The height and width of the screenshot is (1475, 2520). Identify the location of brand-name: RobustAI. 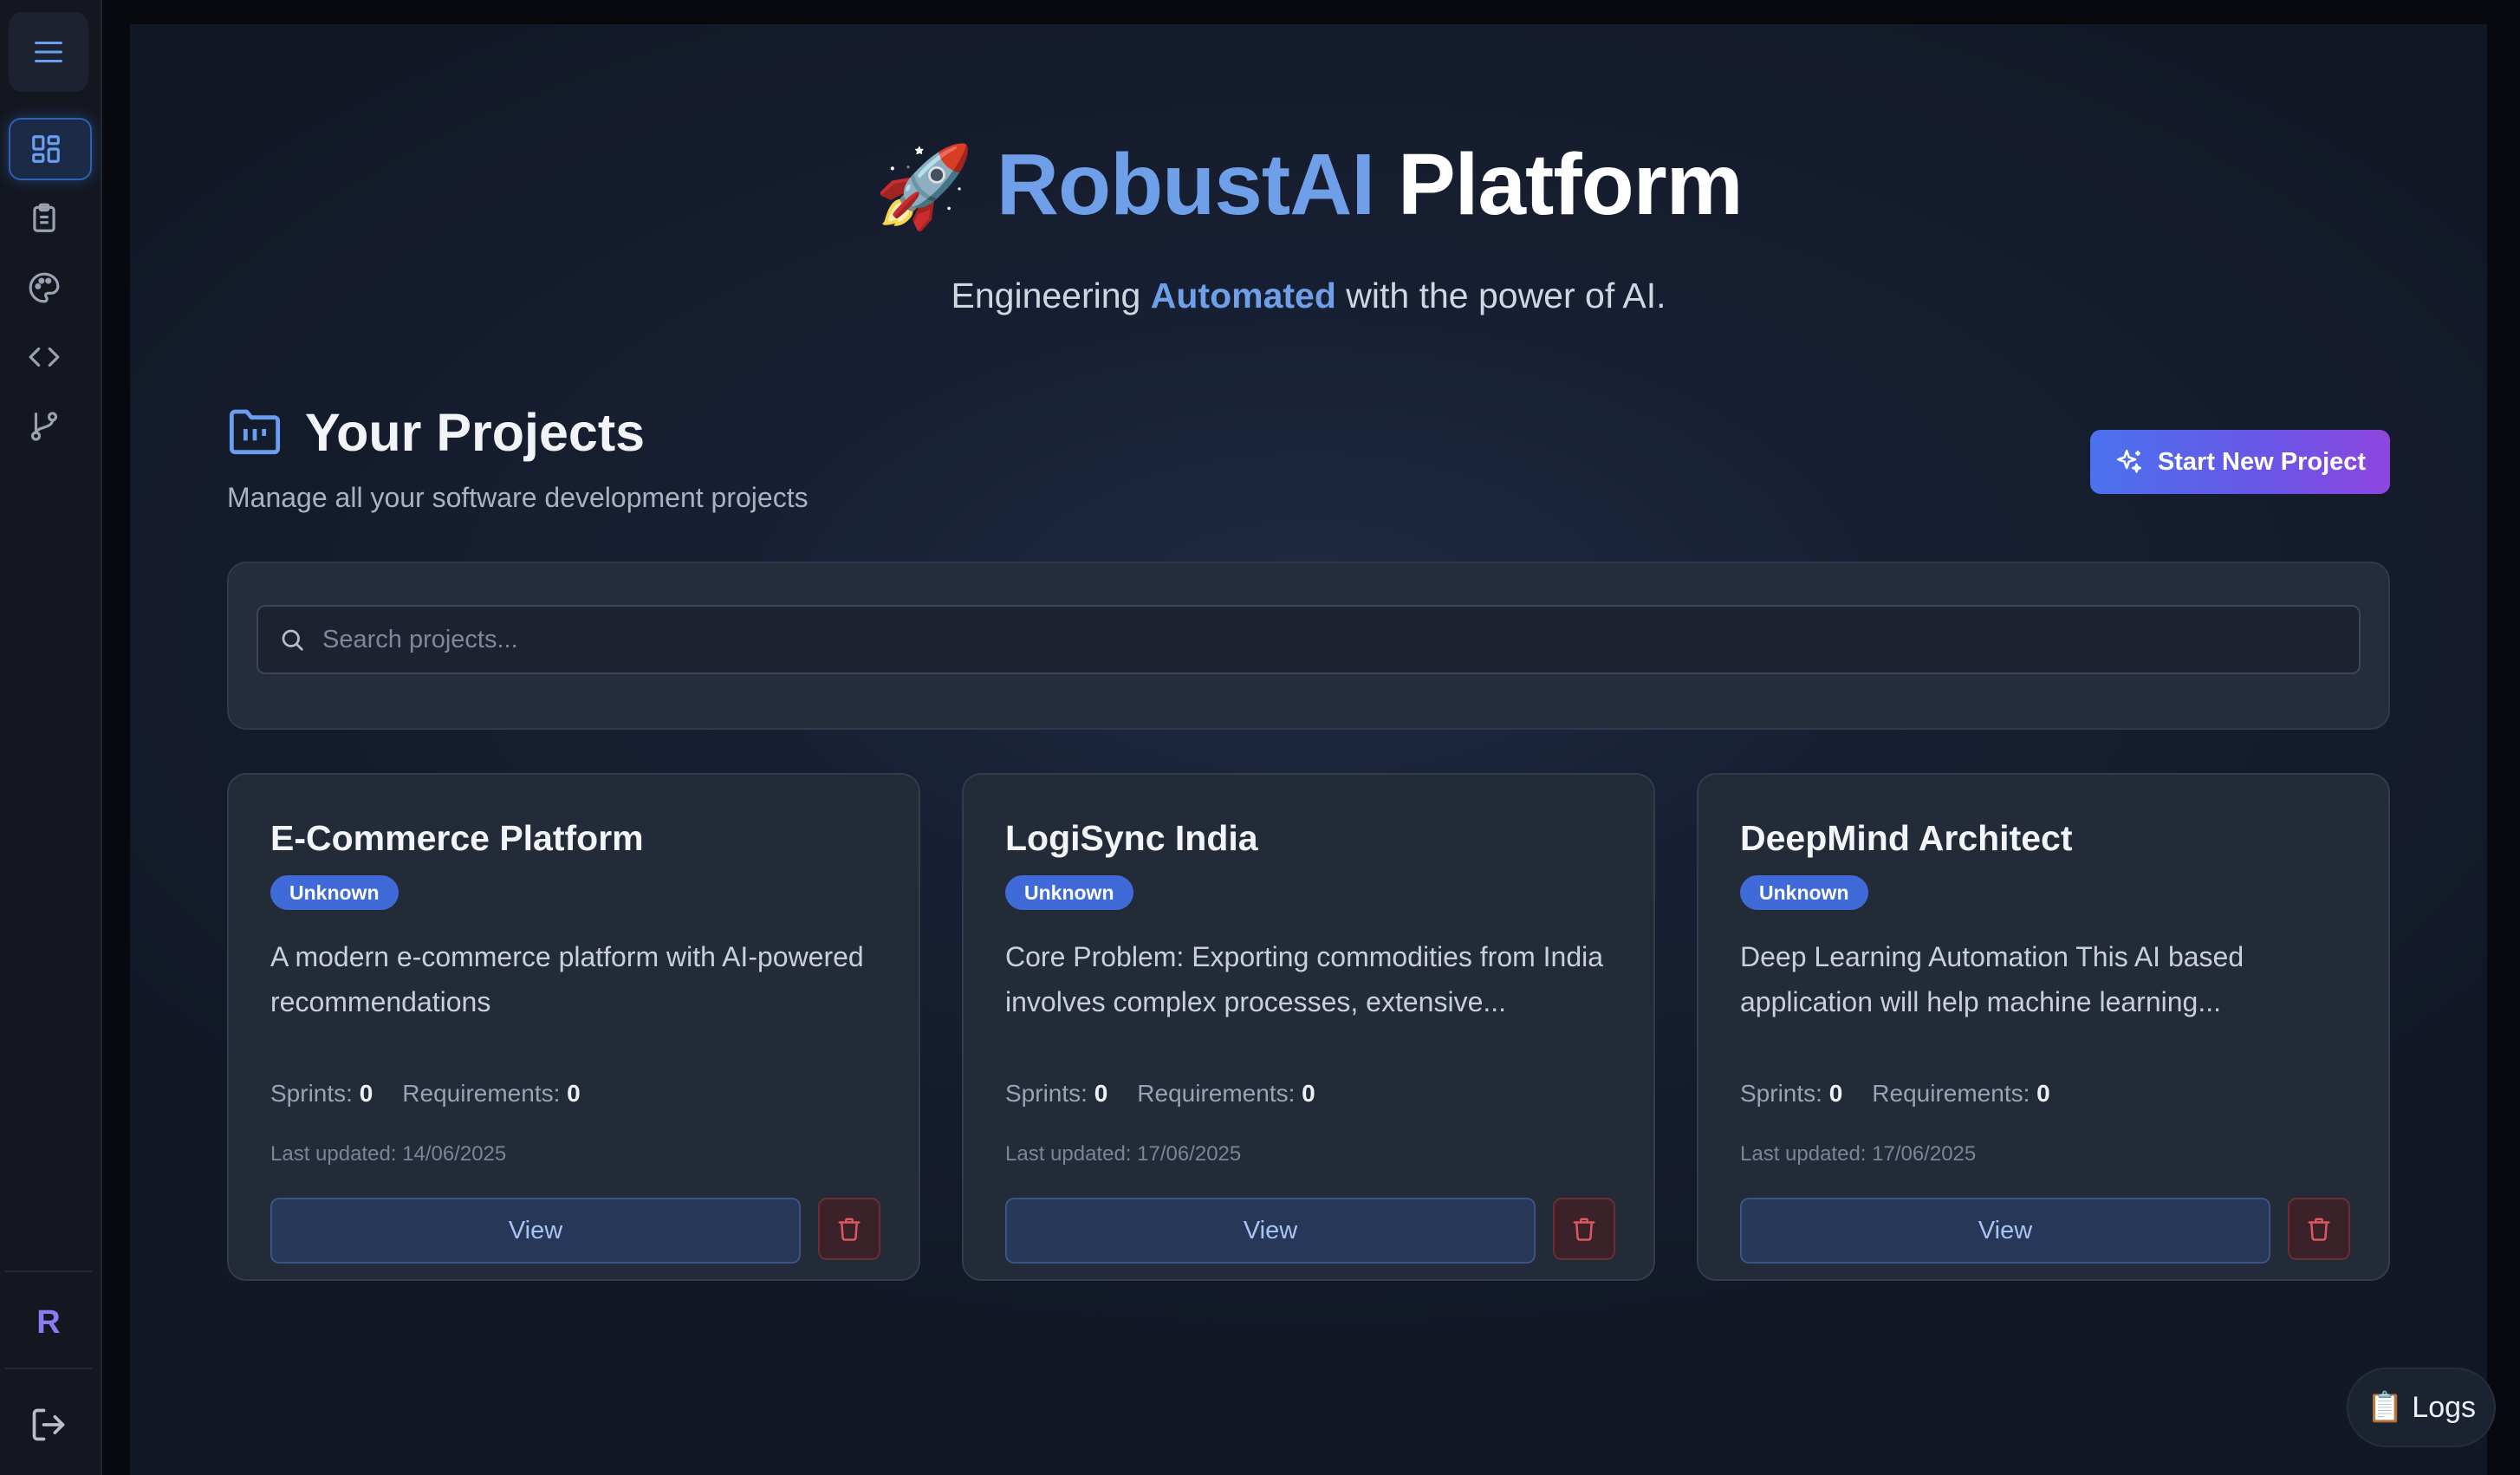
(1185, 184).